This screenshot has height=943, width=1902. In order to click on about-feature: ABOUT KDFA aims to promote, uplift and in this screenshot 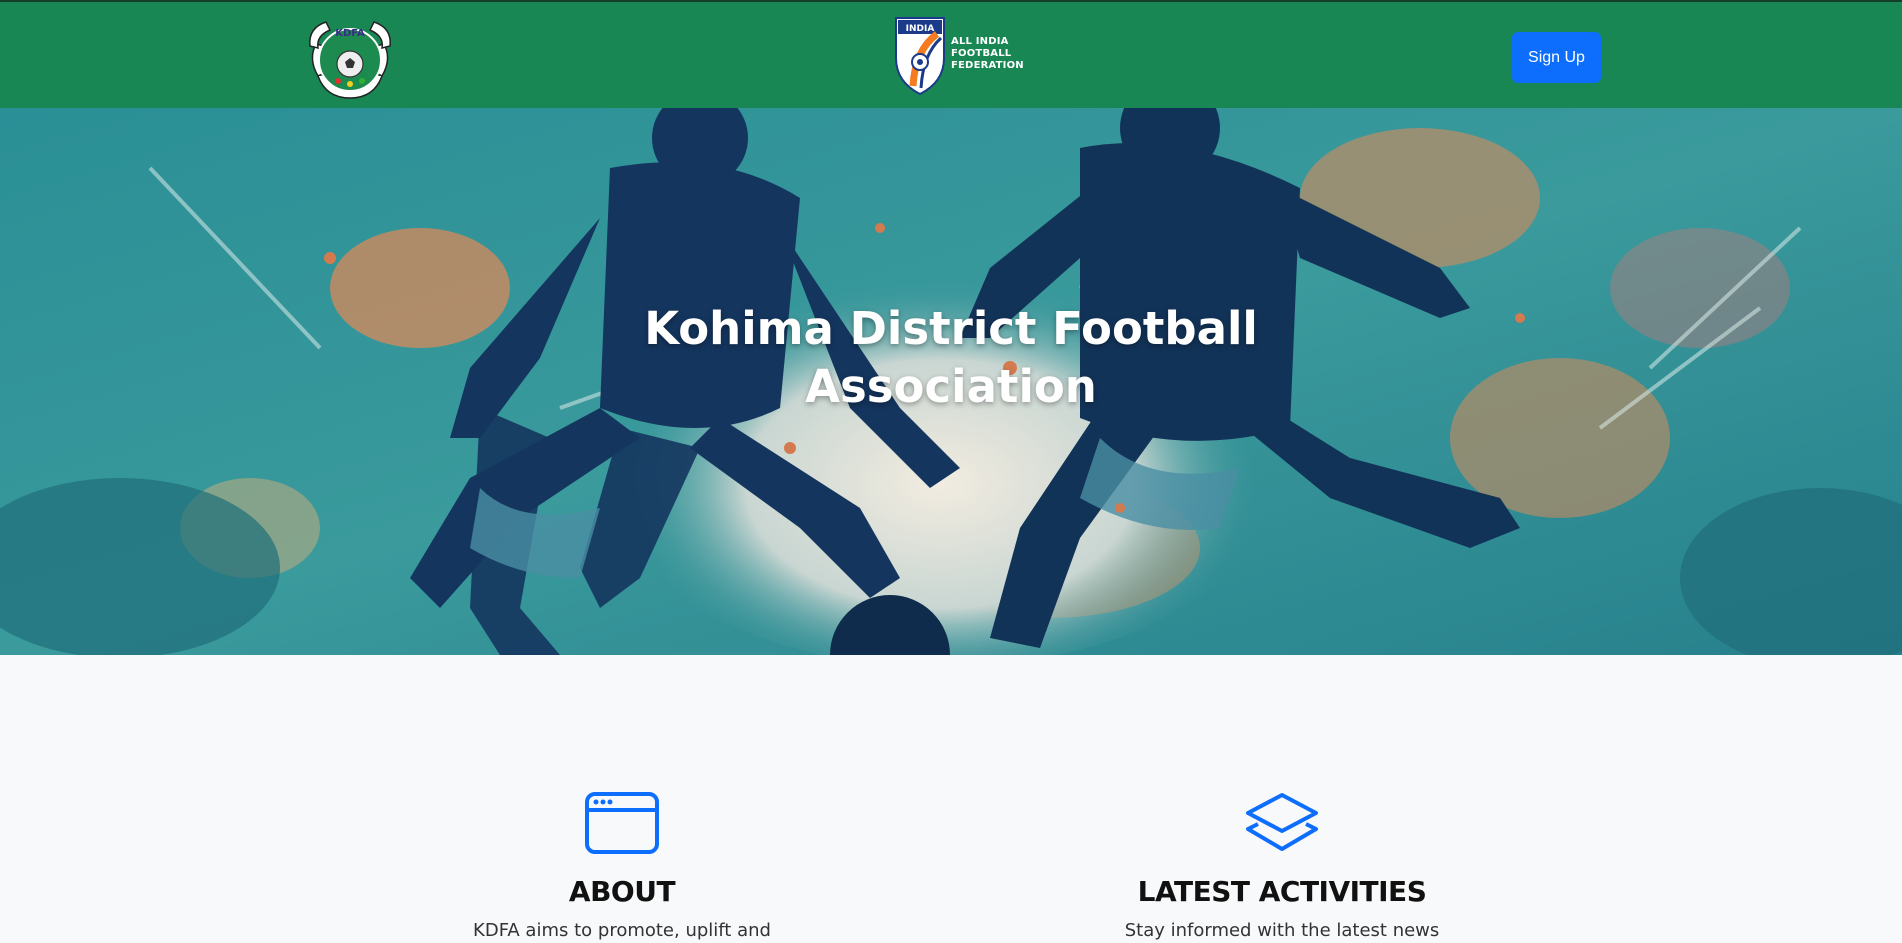, I will do `click(622, 867)`.